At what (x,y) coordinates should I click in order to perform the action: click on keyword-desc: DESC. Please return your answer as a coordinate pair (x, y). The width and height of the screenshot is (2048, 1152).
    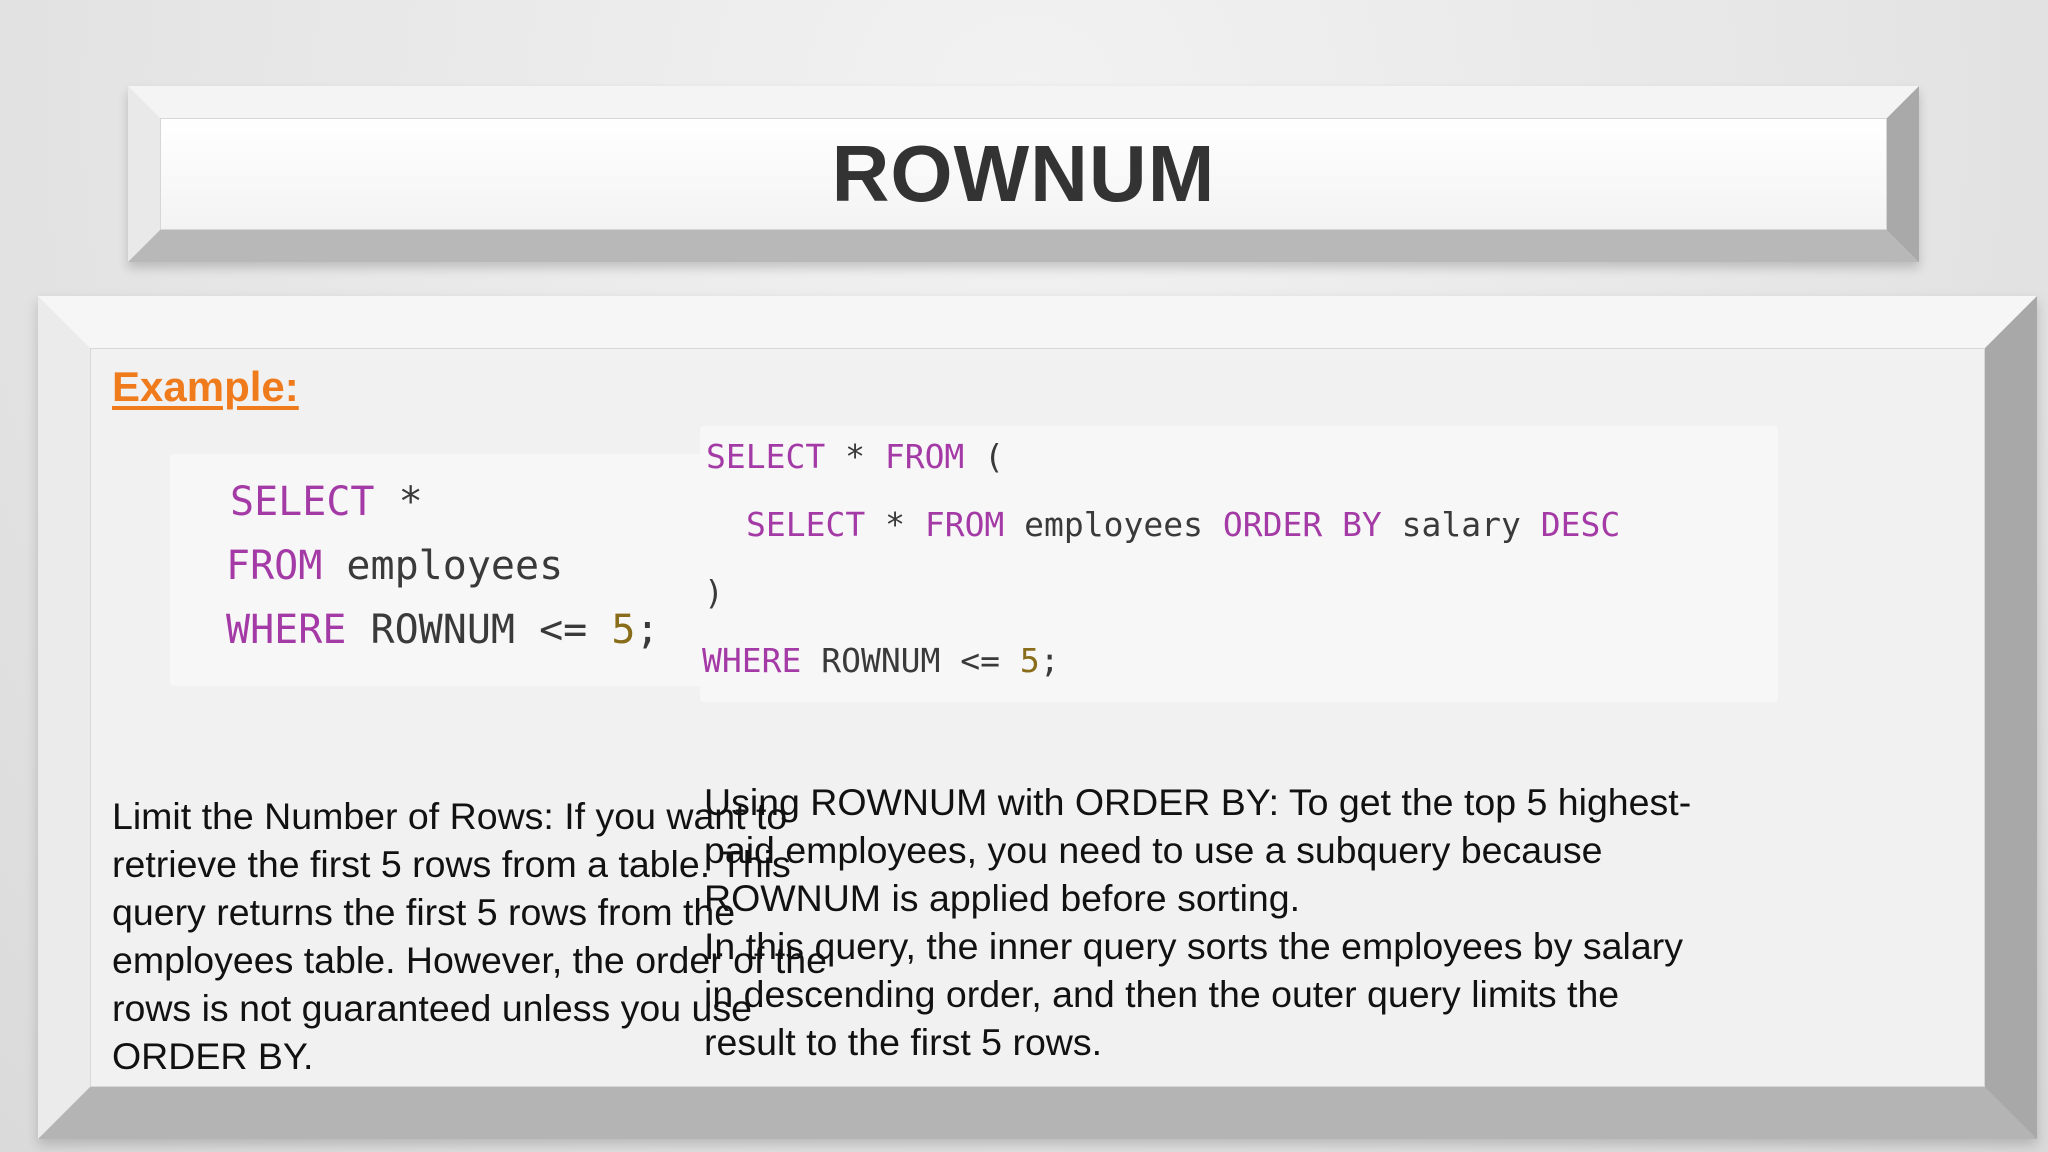
    Looking at the image, I should click on (1580, 524).